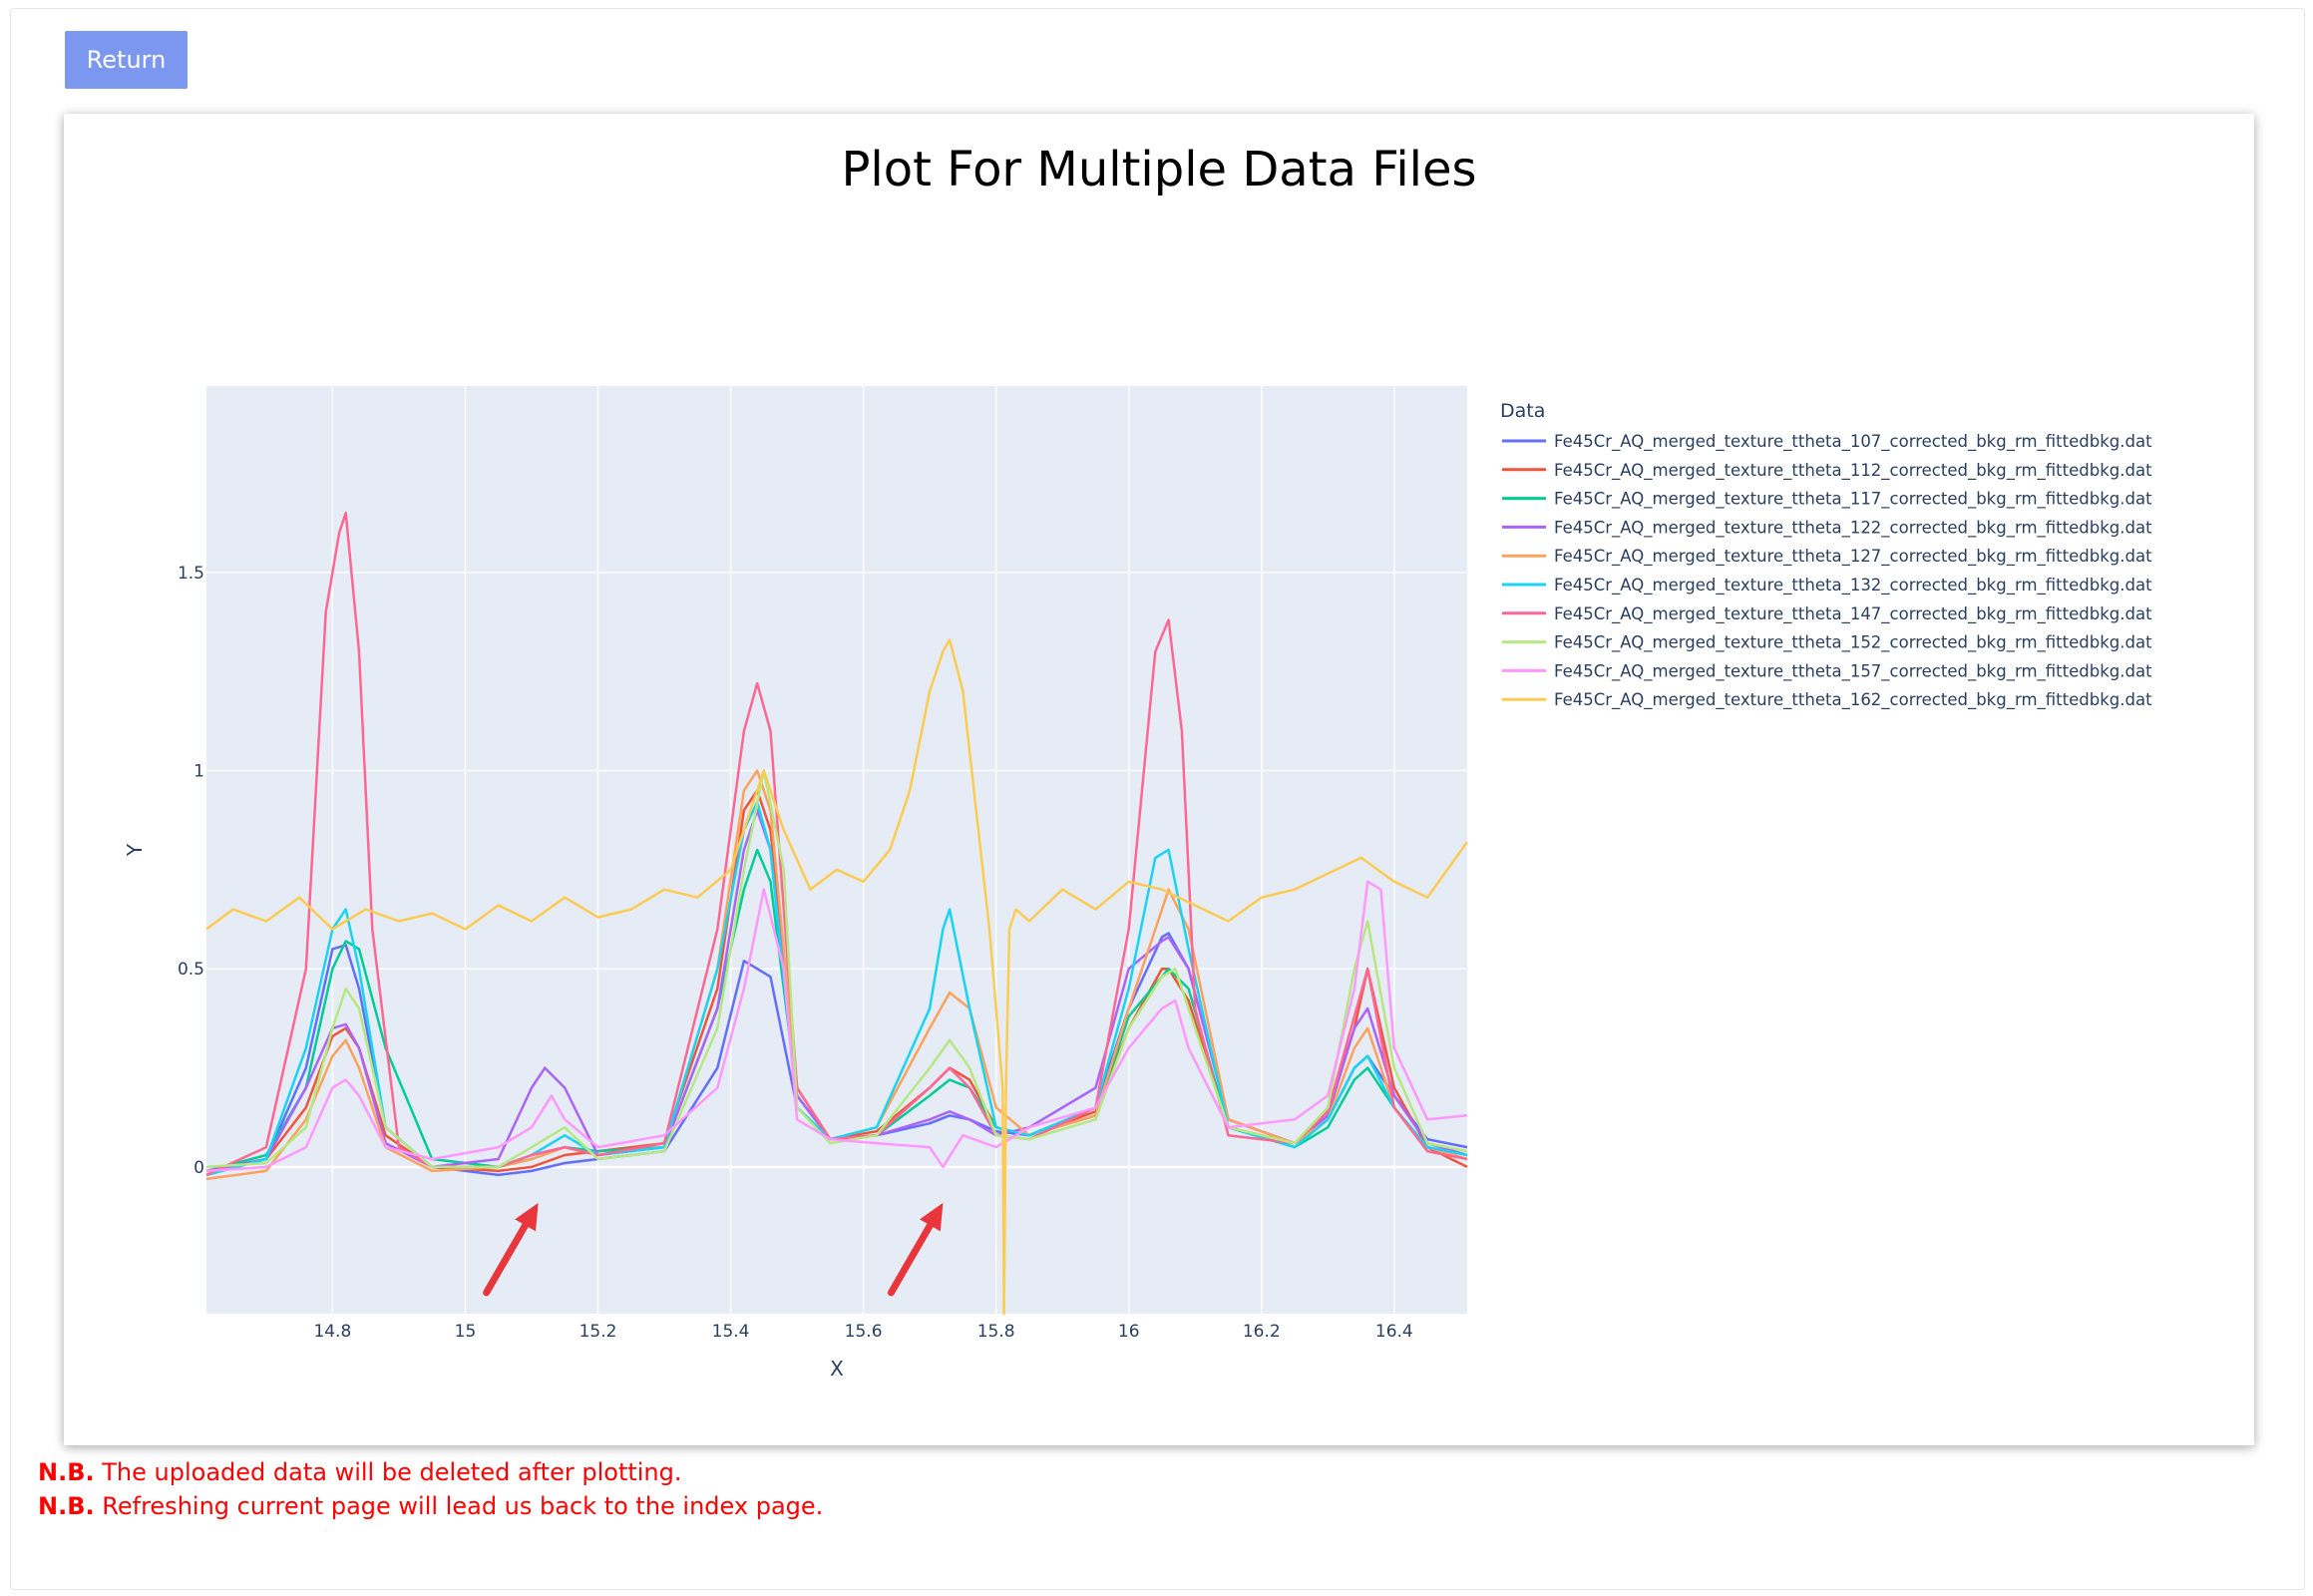  I want to click on x-tick-label: 15.4, so click(731, 1332).